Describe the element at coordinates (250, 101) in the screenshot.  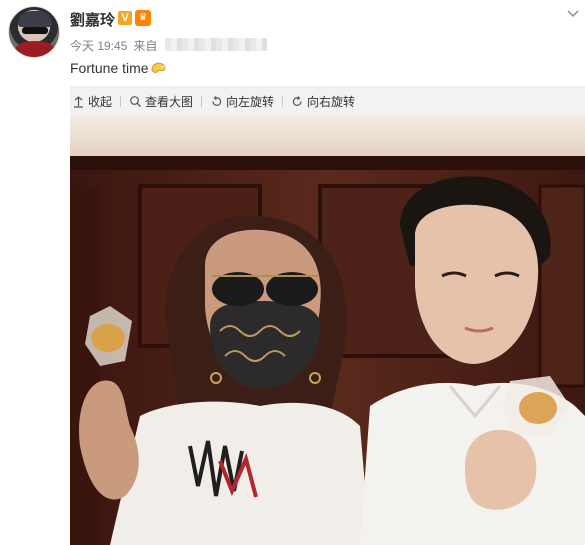
I see `rotate-left-label: 向左旋转` at that location.